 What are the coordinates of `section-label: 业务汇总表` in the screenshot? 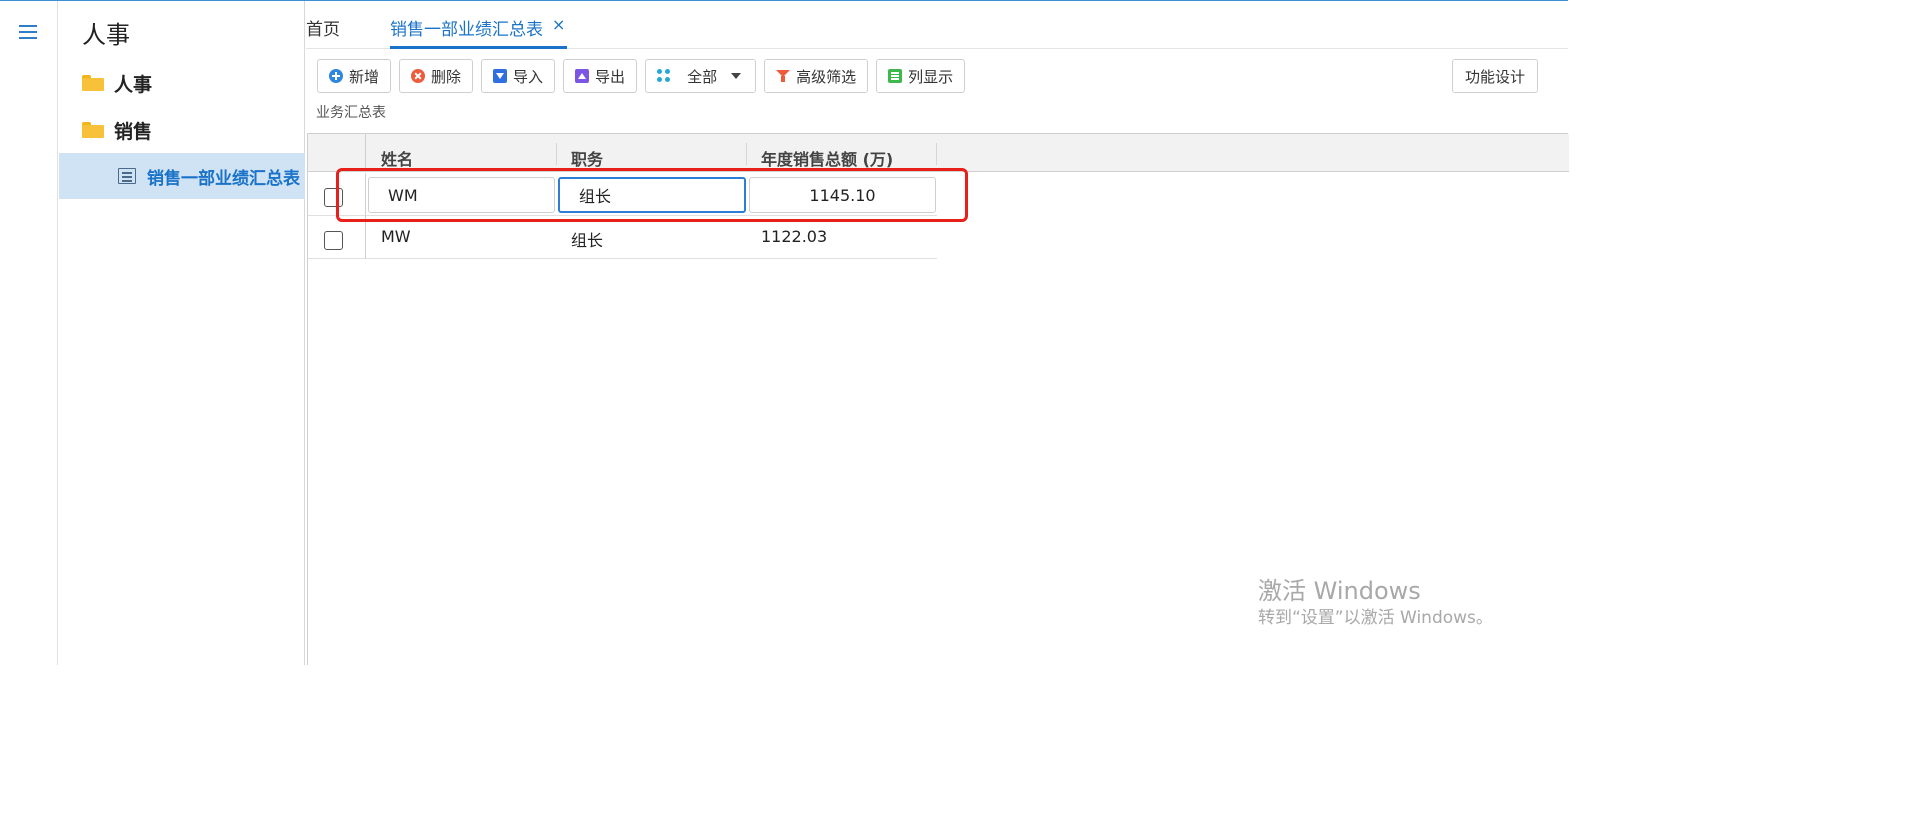 It's located at (351, 113).